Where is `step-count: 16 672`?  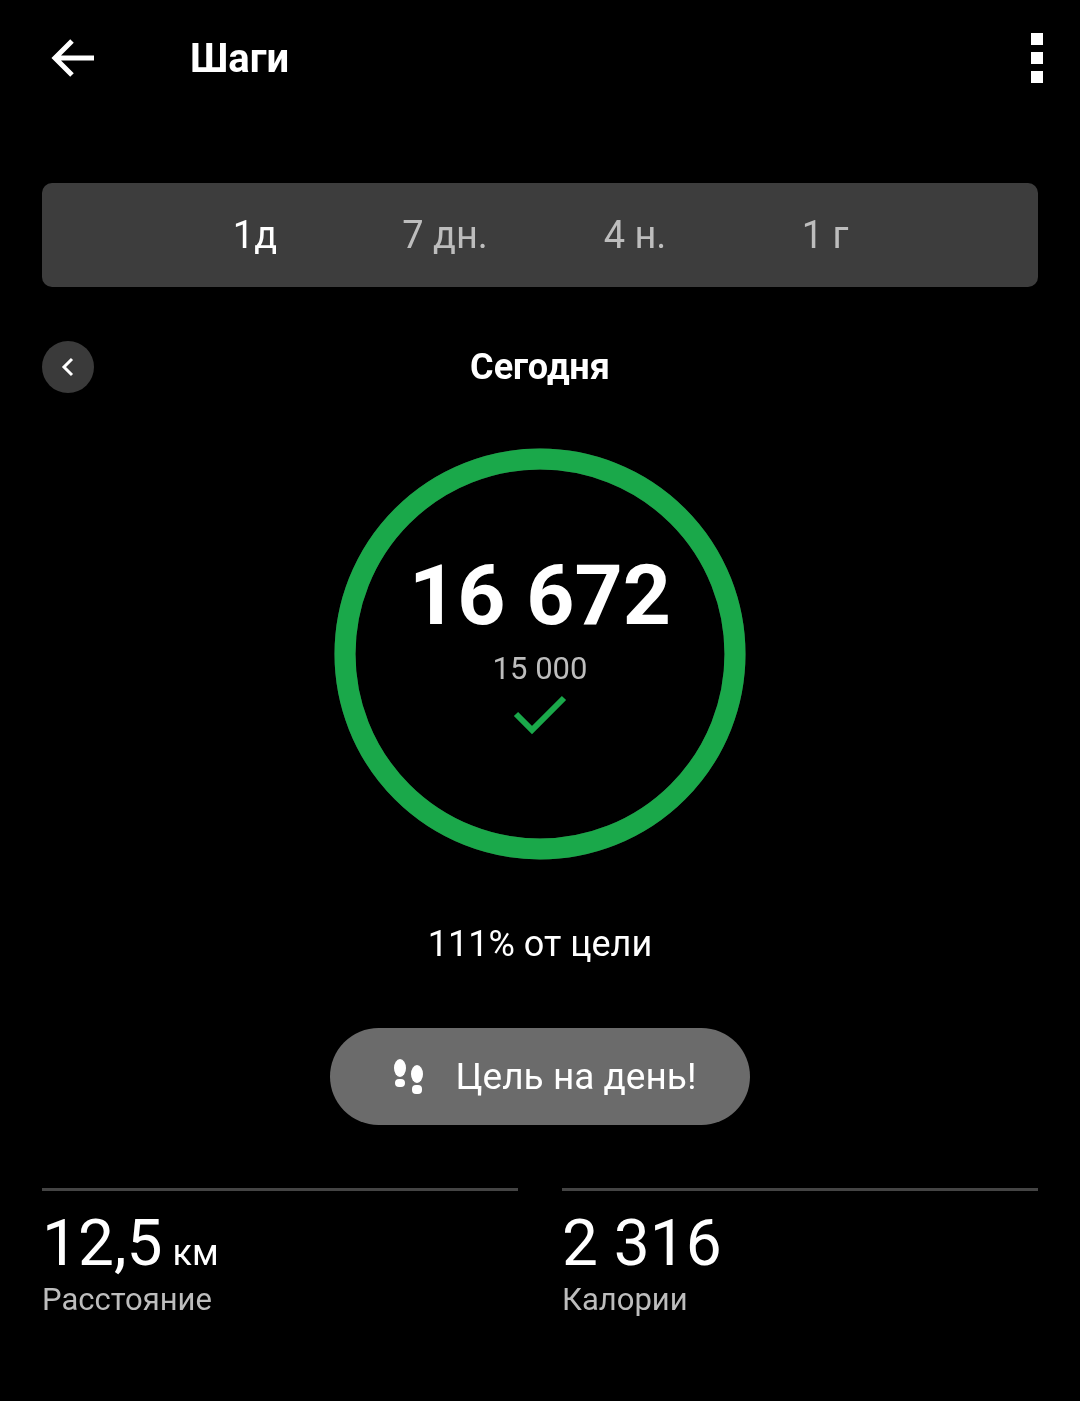 step-count: 16 672 is located at coordinates (540, 595).